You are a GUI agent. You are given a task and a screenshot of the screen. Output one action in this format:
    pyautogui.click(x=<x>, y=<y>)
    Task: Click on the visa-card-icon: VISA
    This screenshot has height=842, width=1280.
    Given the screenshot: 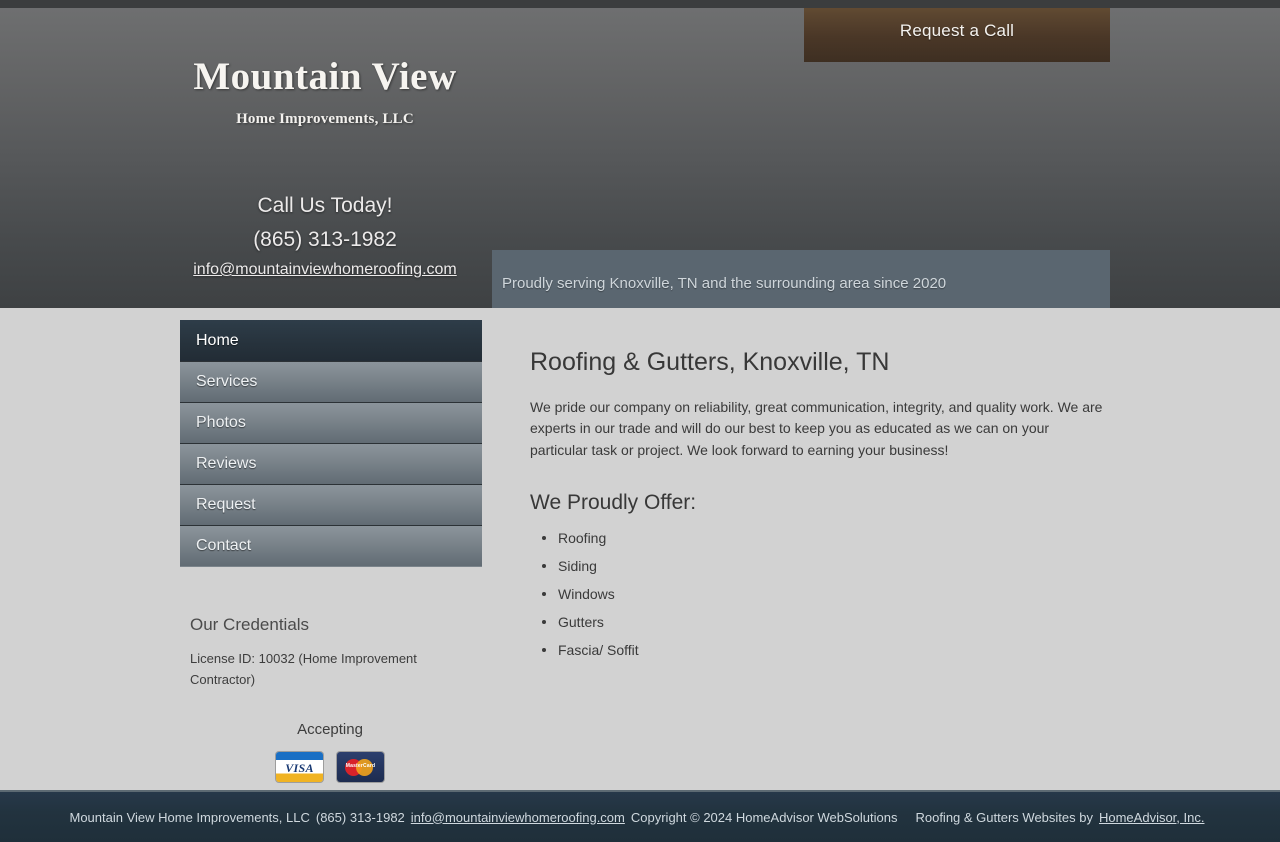 What is the action you would take?
    pyautogui.click(x=299, y=766)
    